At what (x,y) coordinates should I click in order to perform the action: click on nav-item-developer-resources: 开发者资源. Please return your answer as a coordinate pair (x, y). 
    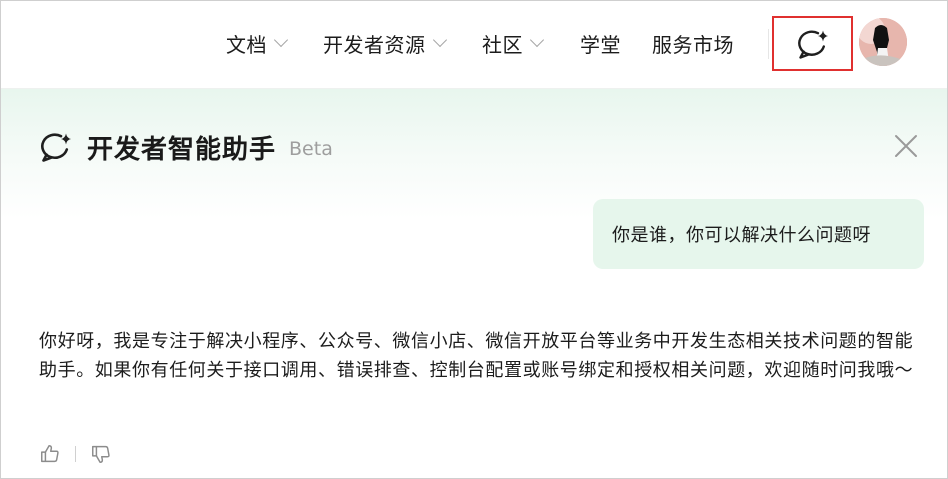
    Looking at the image, I should click on (385, 43).